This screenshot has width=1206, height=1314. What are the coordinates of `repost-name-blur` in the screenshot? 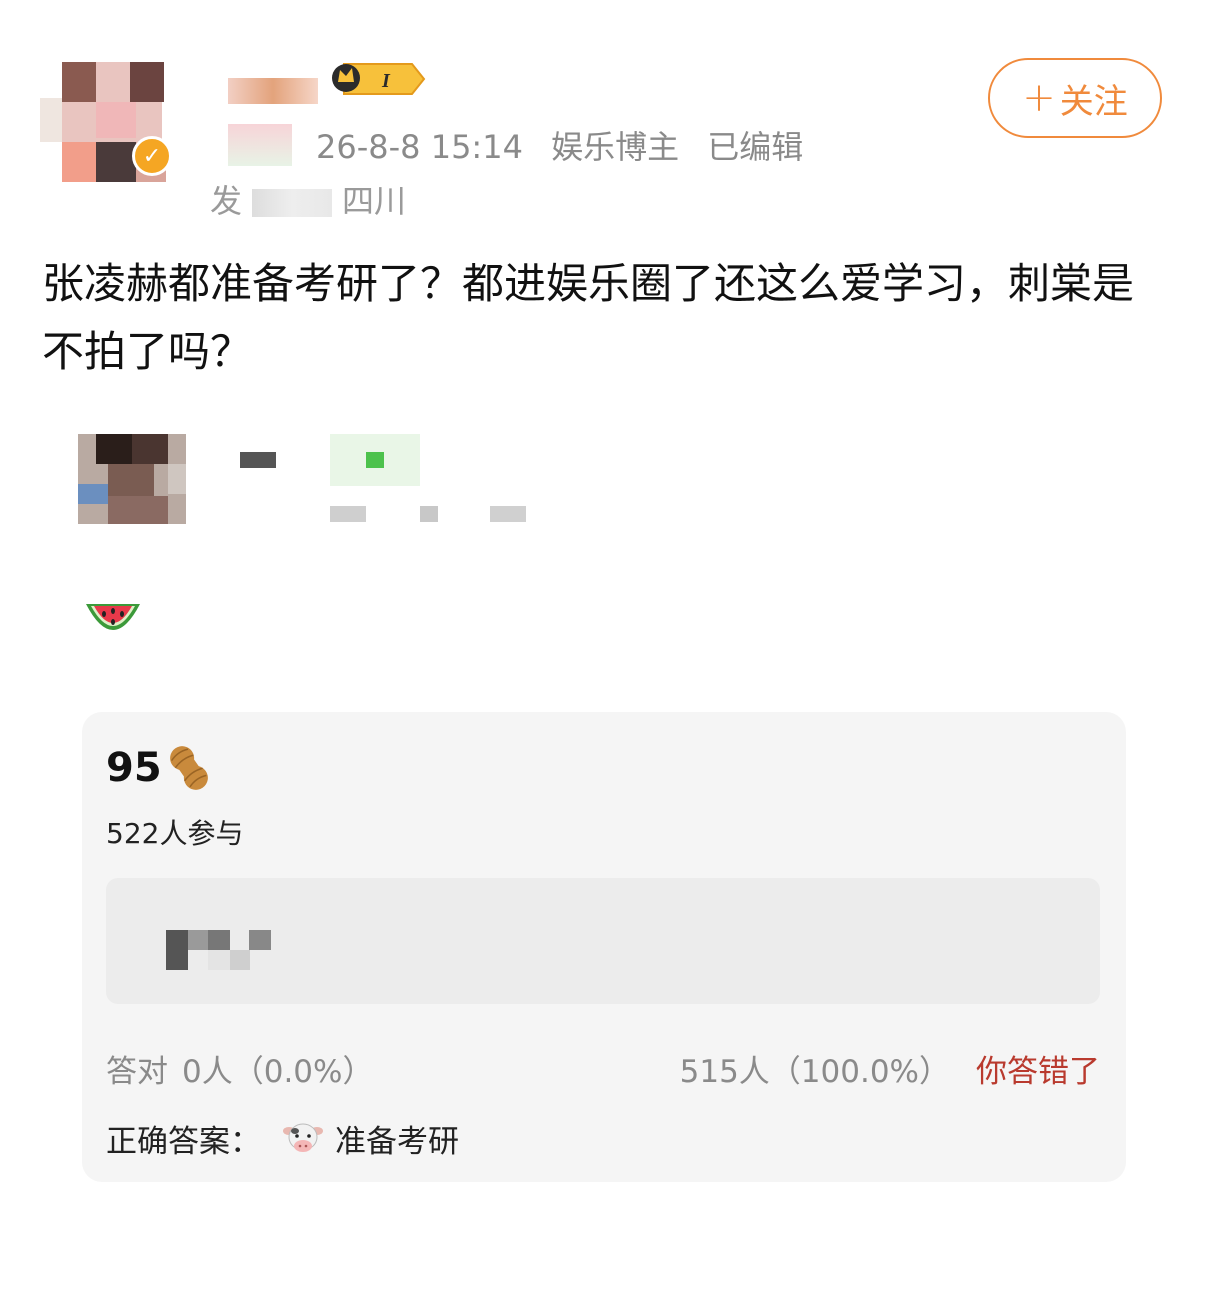 It's located at (258, 460).